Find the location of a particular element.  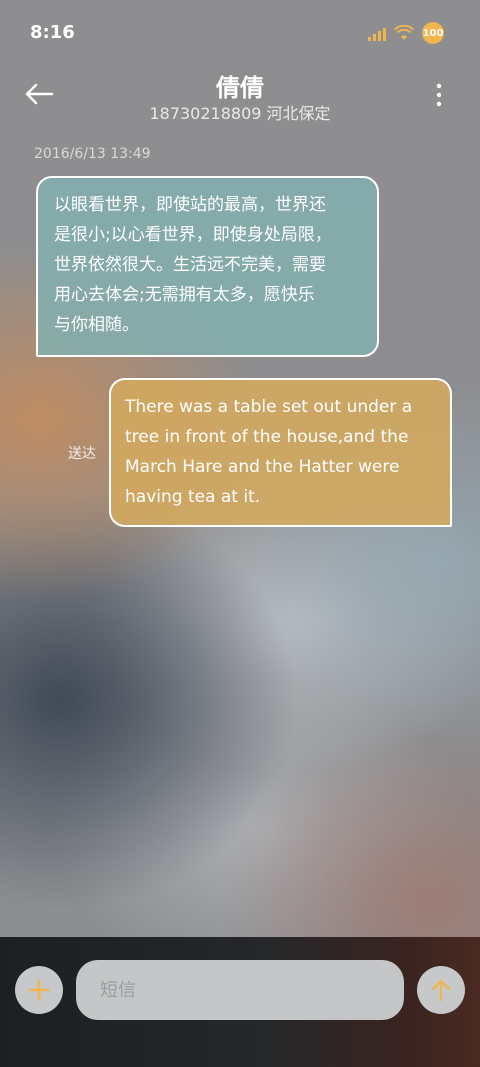

wifi-icon is located at coordinates (404, 32).